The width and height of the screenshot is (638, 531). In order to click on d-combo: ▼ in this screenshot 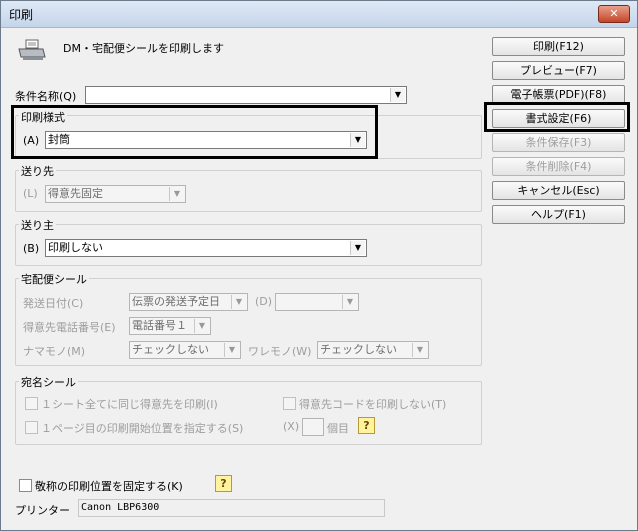, I will do `click(317, 302)`.